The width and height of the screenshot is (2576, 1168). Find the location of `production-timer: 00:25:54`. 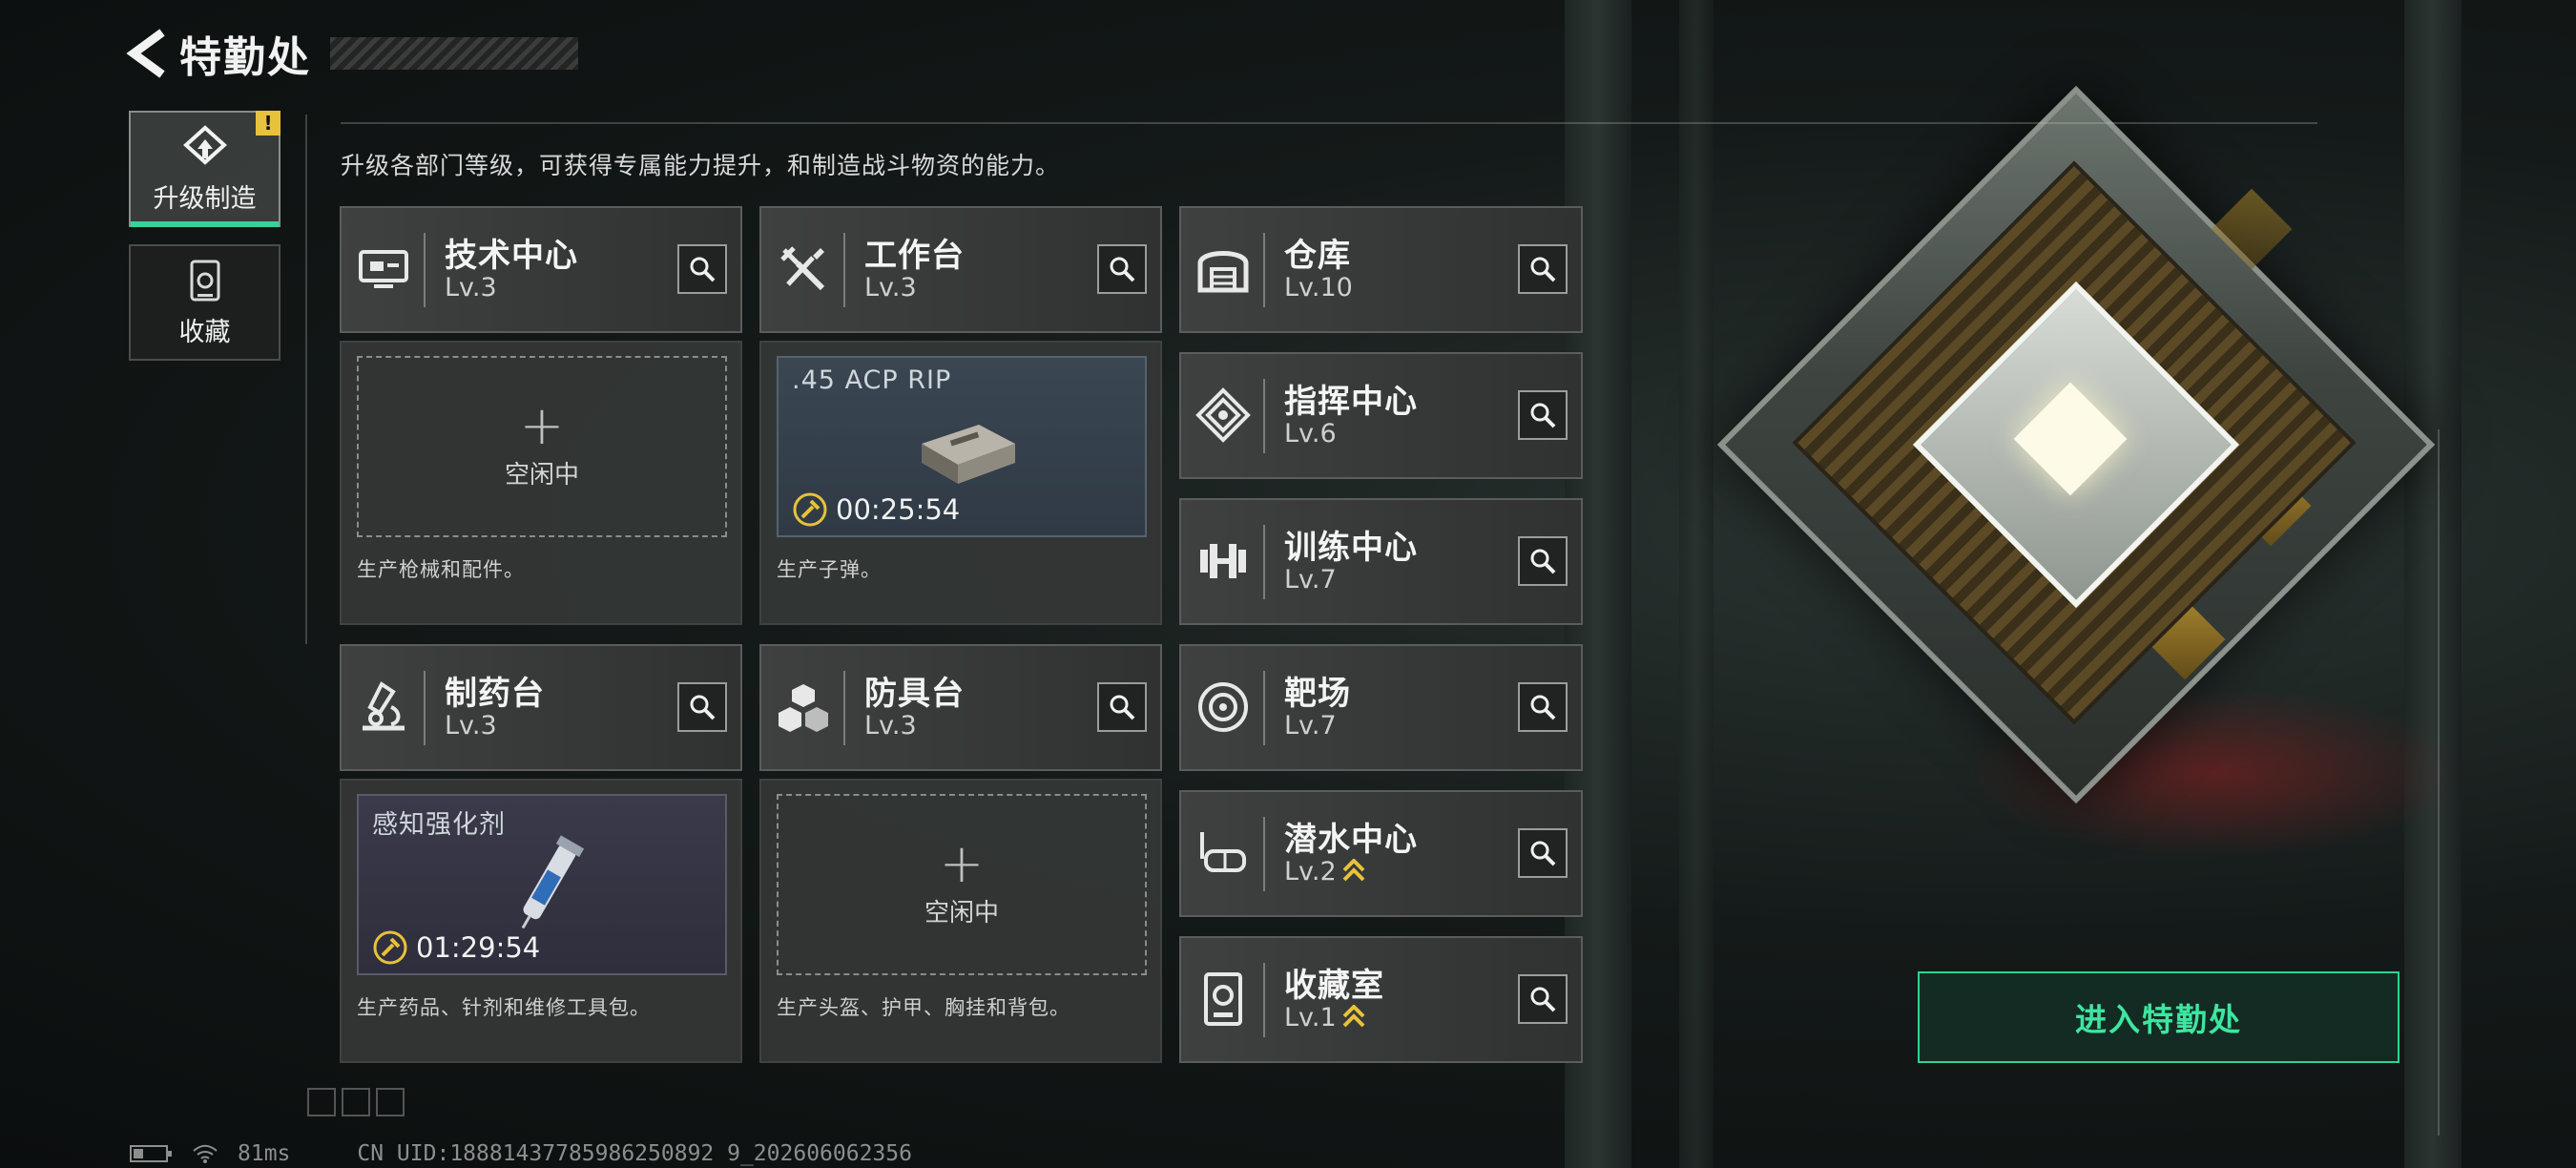

production-timer: 00:25:54 is located at coordinates (876, 510).